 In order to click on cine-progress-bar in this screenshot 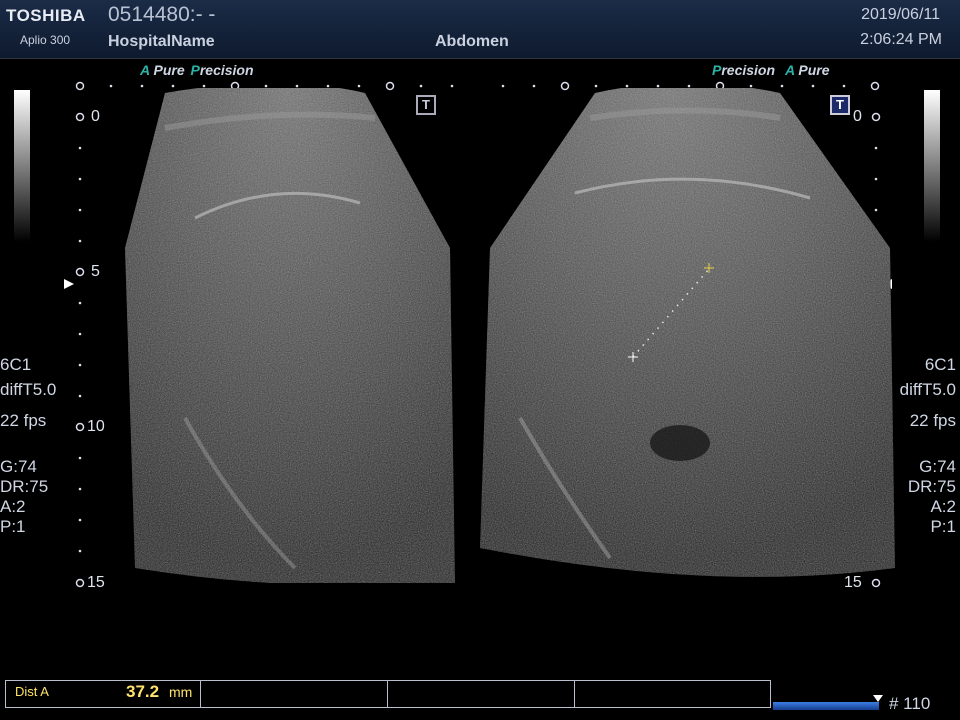, I will do `click(826, 706)`.